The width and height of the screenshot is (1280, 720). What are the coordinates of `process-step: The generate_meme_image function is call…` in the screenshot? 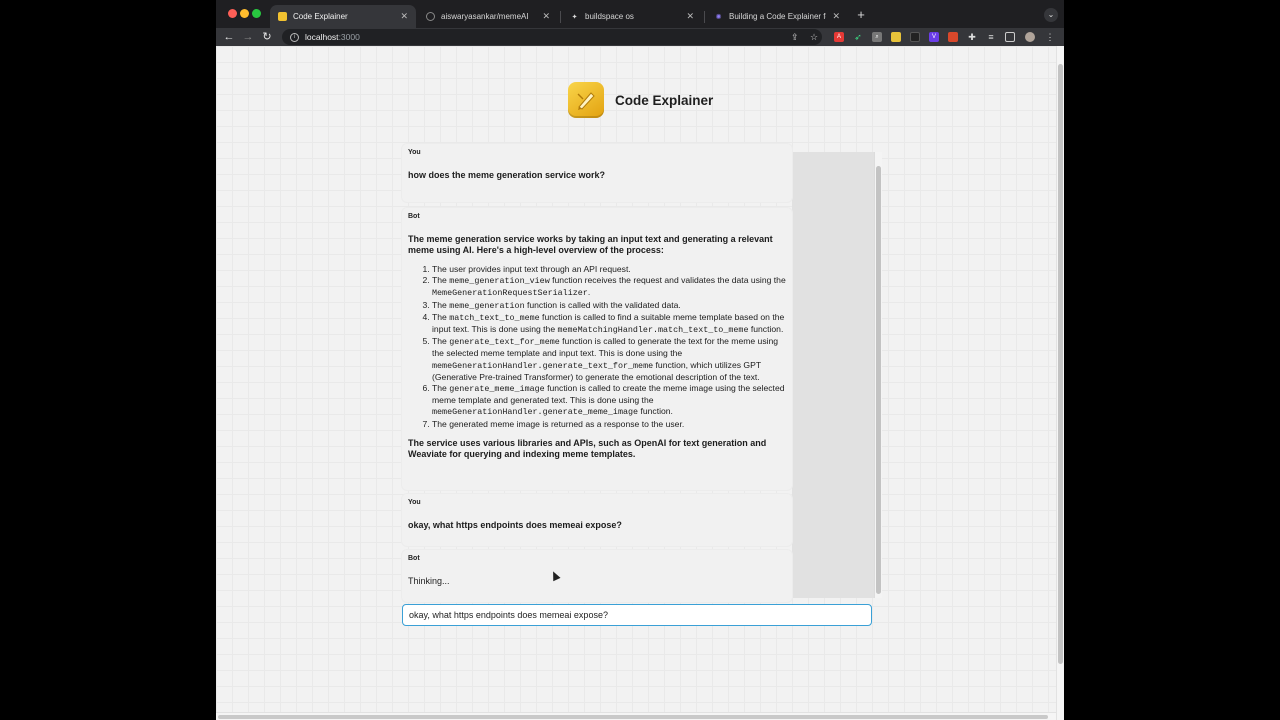 It's located at (609, 401).